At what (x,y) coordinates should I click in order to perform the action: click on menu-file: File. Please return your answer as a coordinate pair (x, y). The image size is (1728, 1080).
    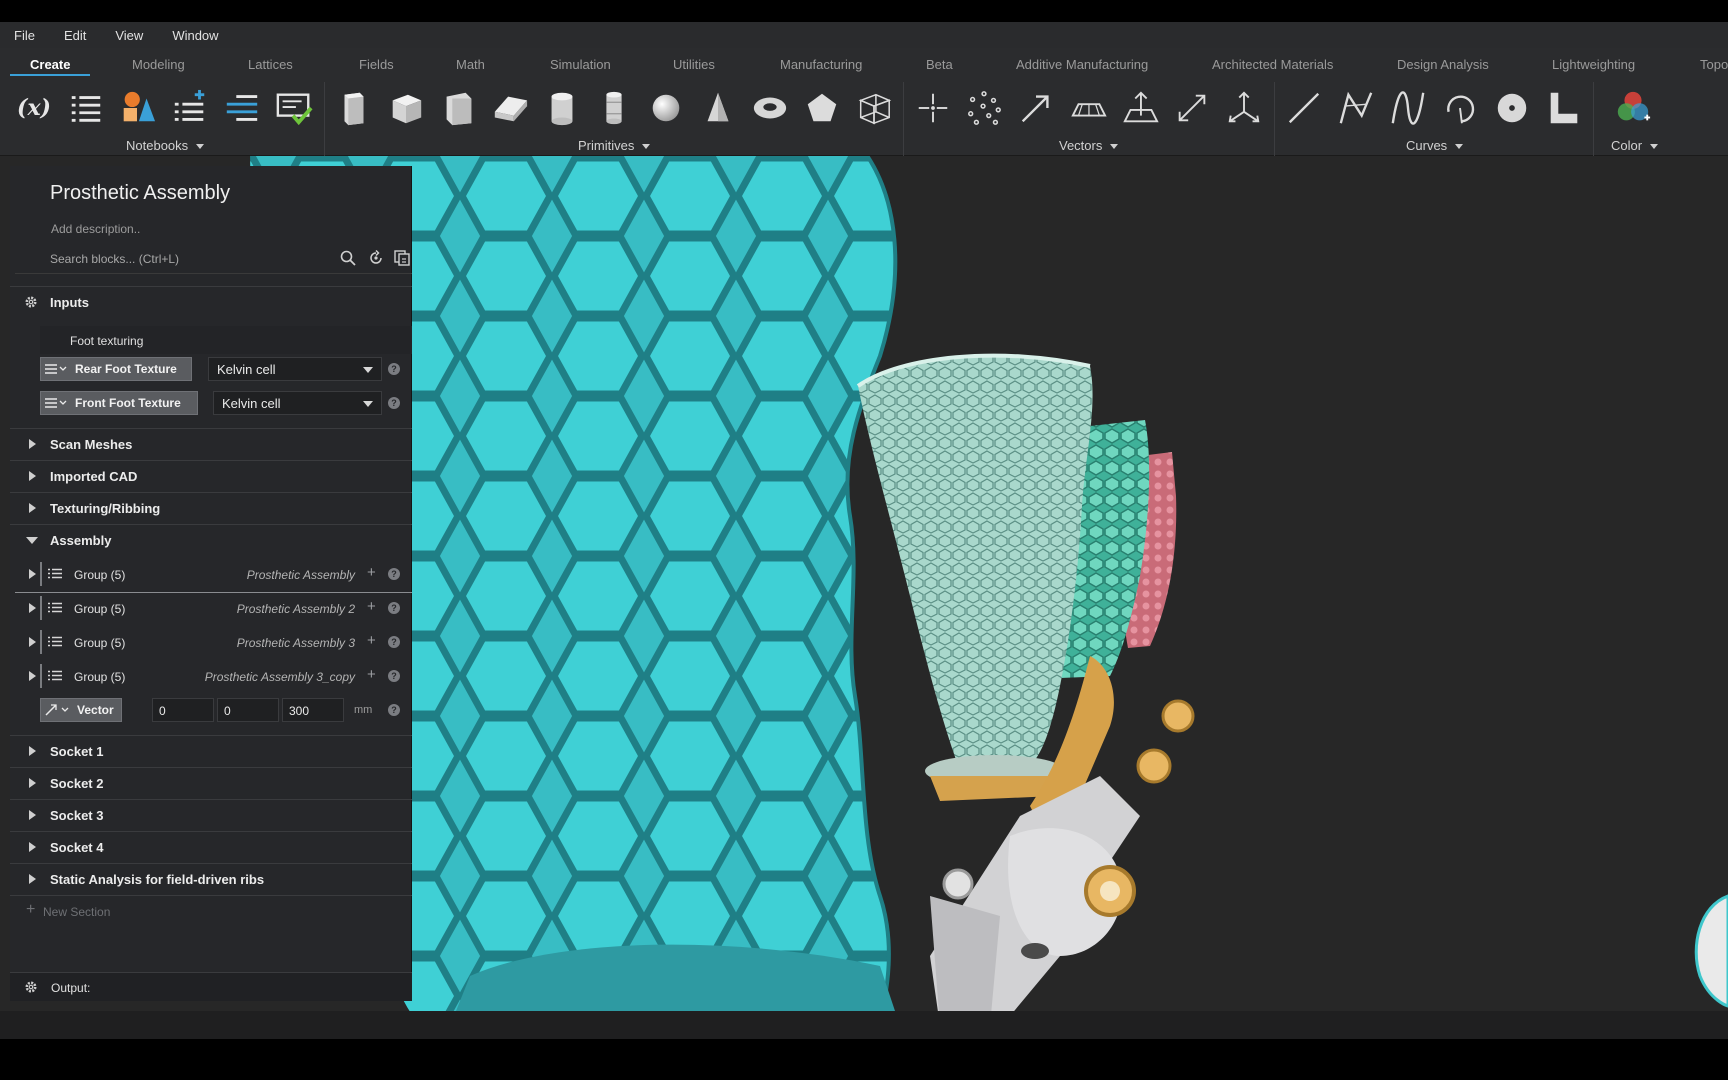
    Looking at the image, I should click on (24, 35).